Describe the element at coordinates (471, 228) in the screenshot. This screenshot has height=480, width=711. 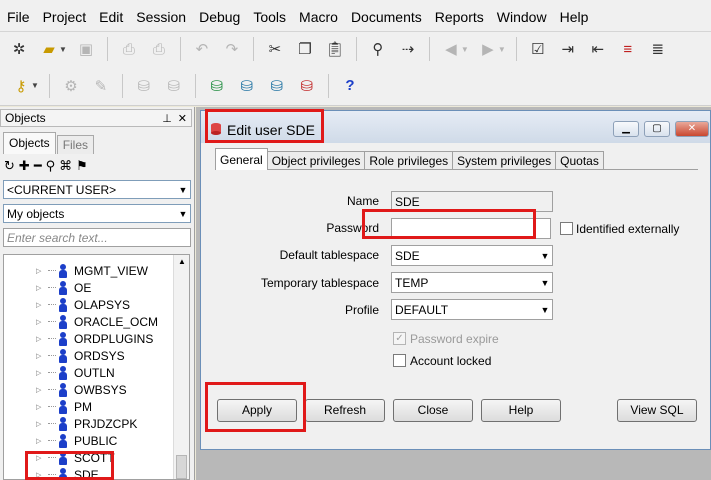
I see `password-field` at that location.